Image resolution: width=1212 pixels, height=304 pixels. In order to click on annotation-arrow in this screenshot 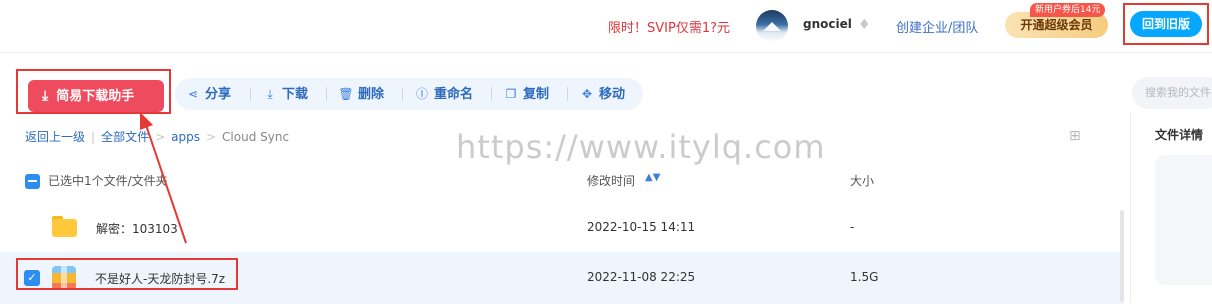, I will do `click(163, 178)`.